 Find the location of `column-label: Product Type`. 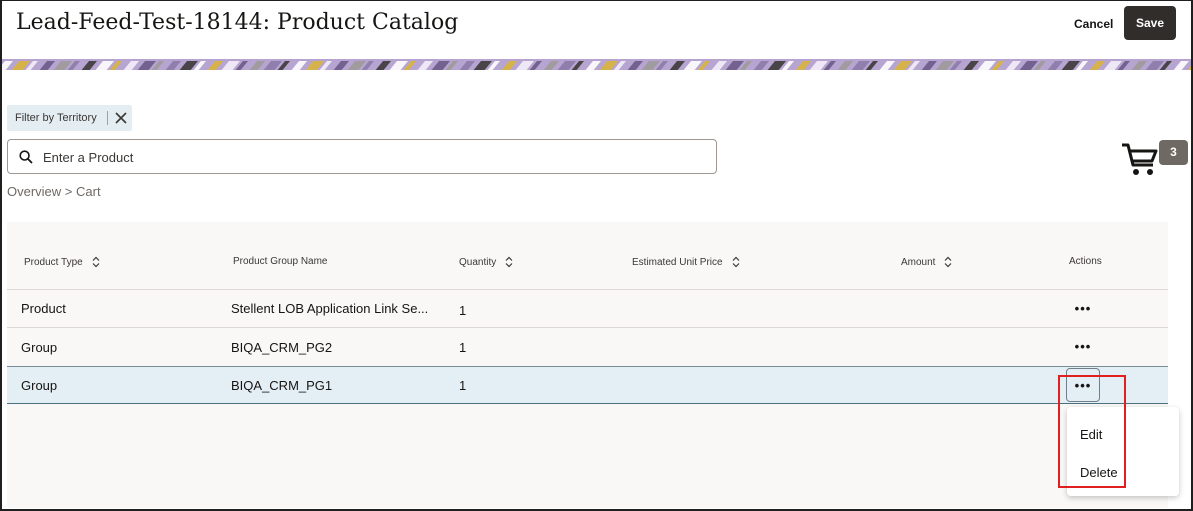

column-label: Product Type is located at coordinates (53, 262).